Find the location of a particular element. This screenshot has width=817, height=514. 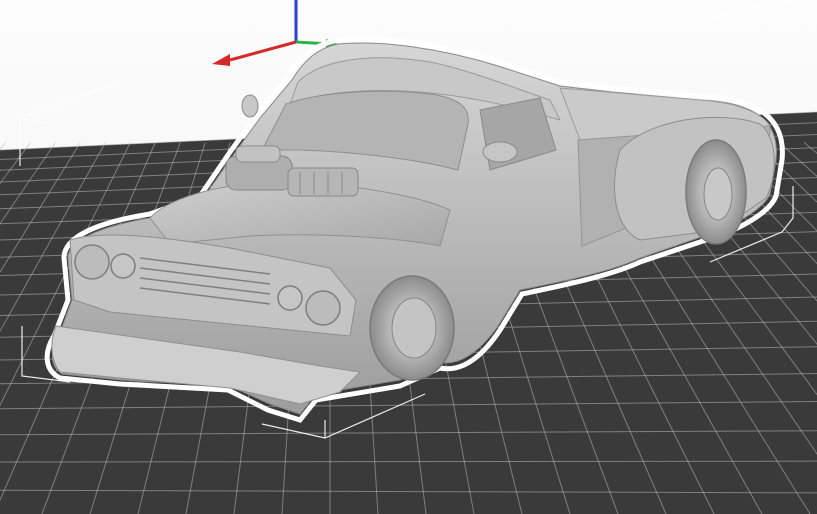

x-axis-line is located at coordinates (263, 51).